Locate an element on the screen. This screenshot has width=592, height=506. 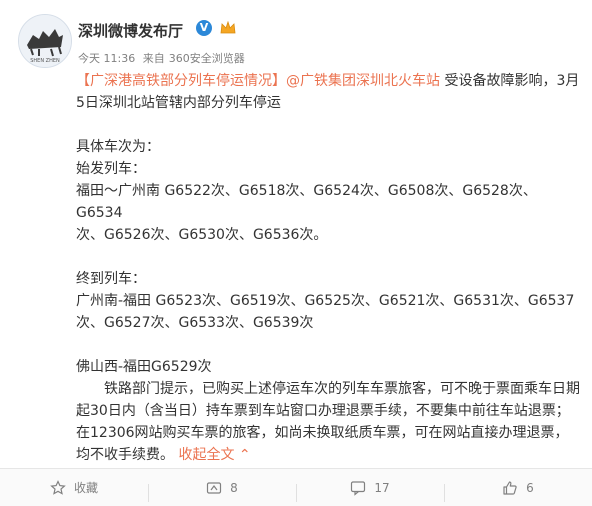
post-meta: 今天 11:36 来自 360安全浏览器 is located at coordinates (163, 58).